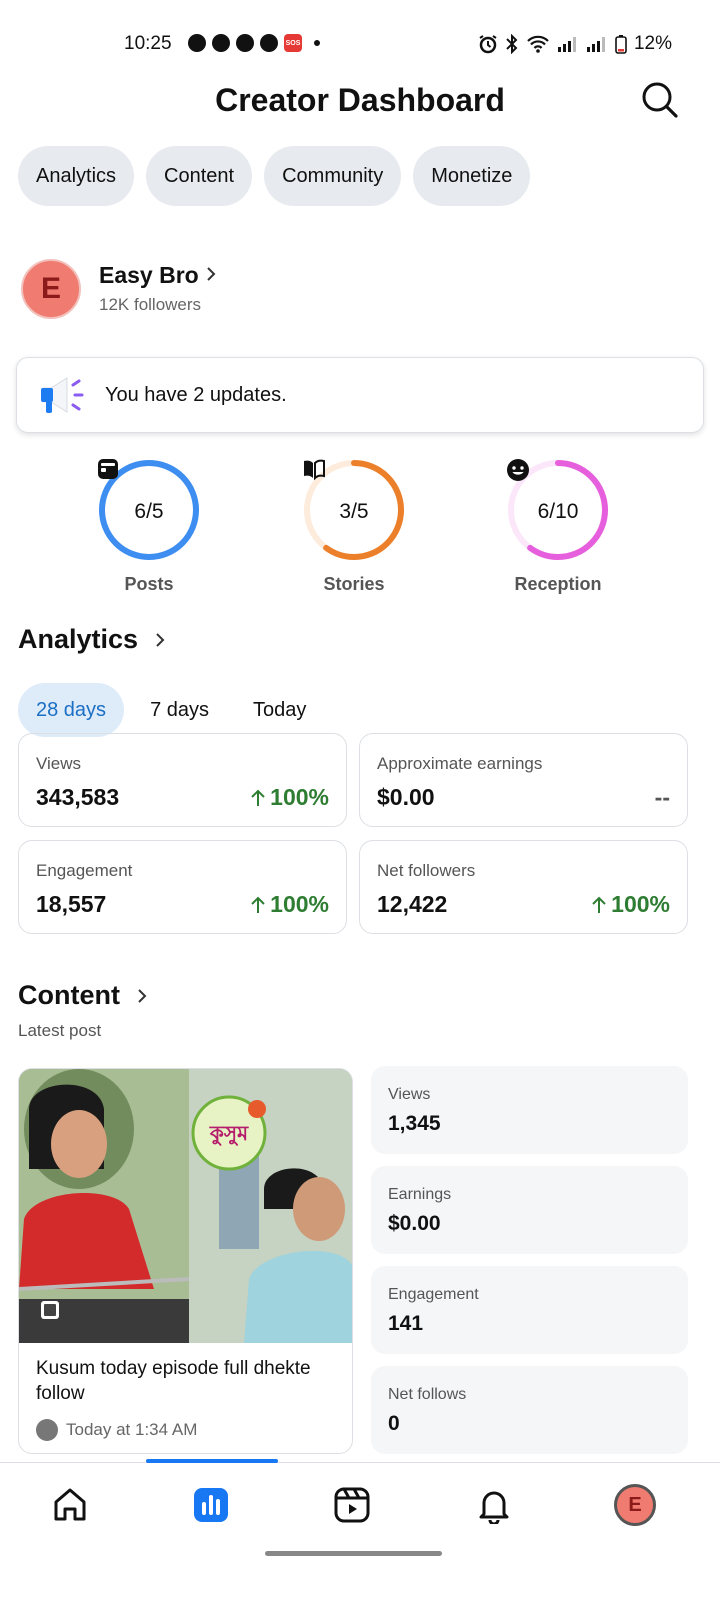 This screenshot has width=720, height=1600. What do you see at coordinates (199, 176) in the screenshot?
I see `tab-content: Content` at bounding box center [199, 176].